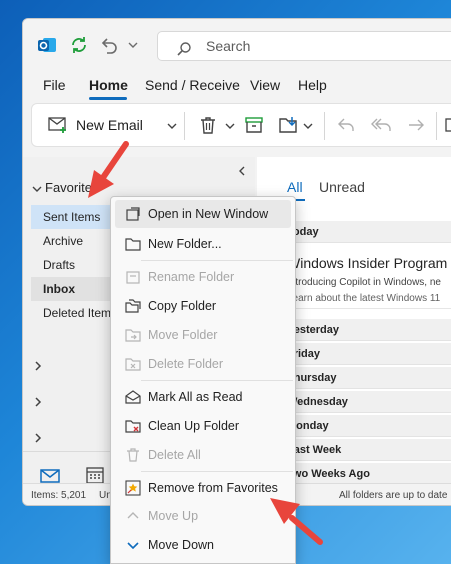  What do you see at coordinates (181, 545) in the screenshot?
I see `menu-item-label: Move Down` at bounding box center [181, 545].